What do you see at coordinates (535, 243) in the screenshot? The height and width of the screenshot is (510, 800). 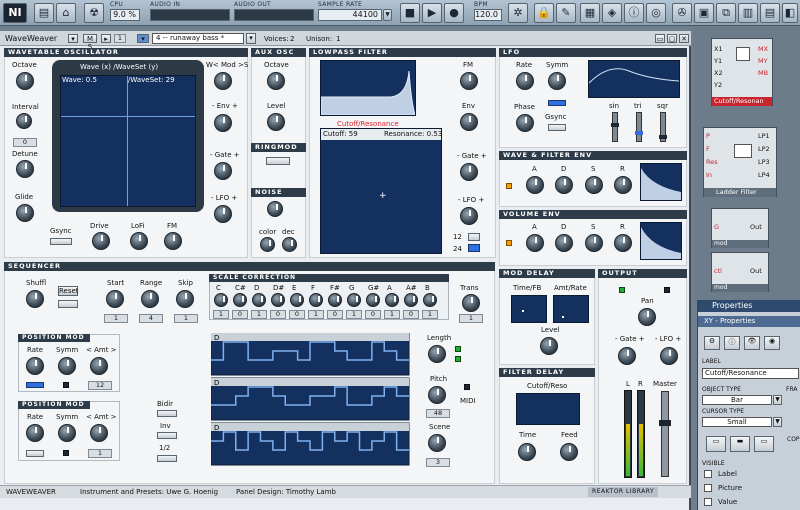 I see `ve-attack-knob` at bounding box center [535, 243].